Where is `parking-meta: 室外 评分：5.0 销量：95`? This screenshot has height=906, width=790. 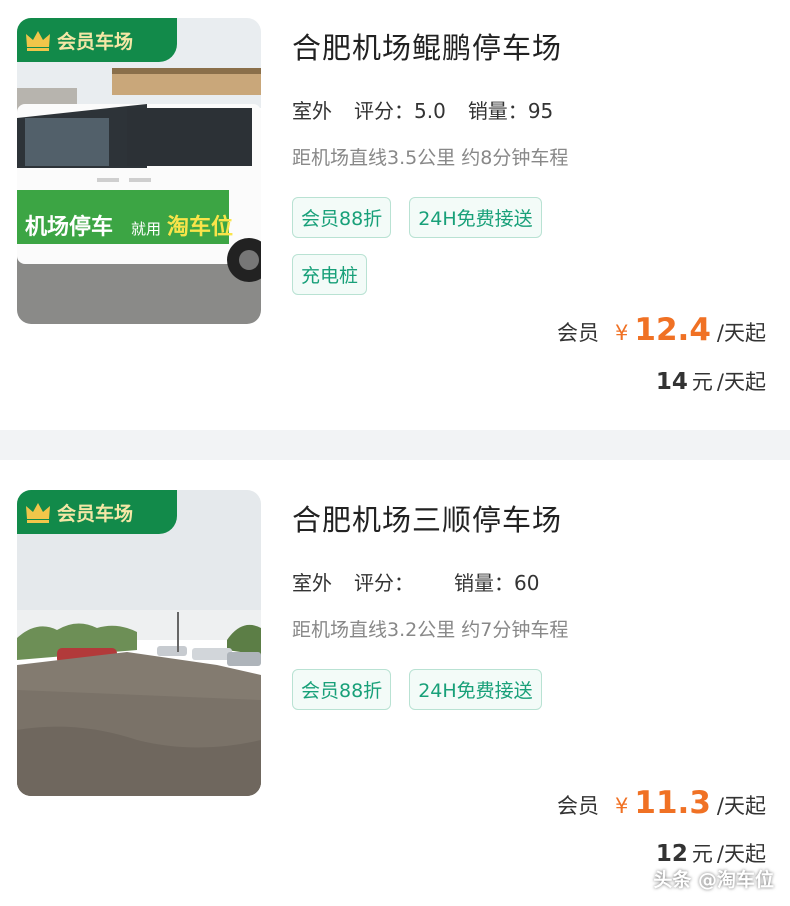 parking-meta: 室外 评分：5.0 销量：95 is located at coordinates (422, 111).